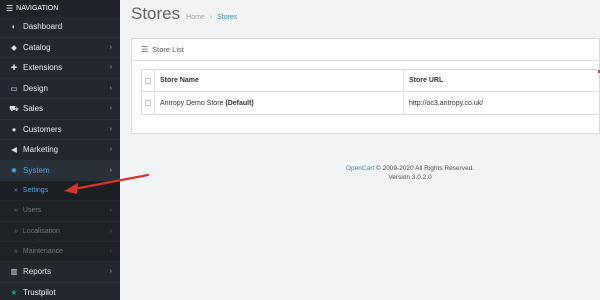  What do you see at coordinates (424, 168) in the screenshot?
I see `copyright-text: © 2009-2020 All Rights Reserved.` at bounding box center [424, 168].